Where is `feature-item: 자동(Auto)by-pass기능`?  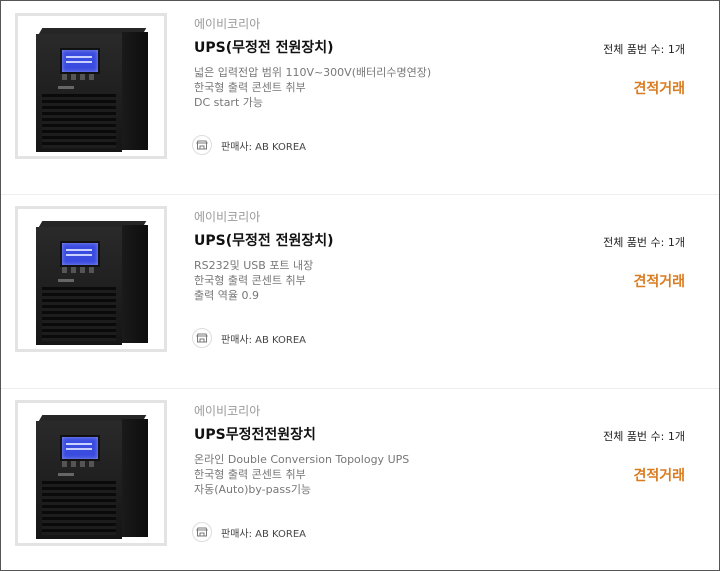
feature-item: 자동(Auto)by-pass기능 is located at coordinates (253, 489).